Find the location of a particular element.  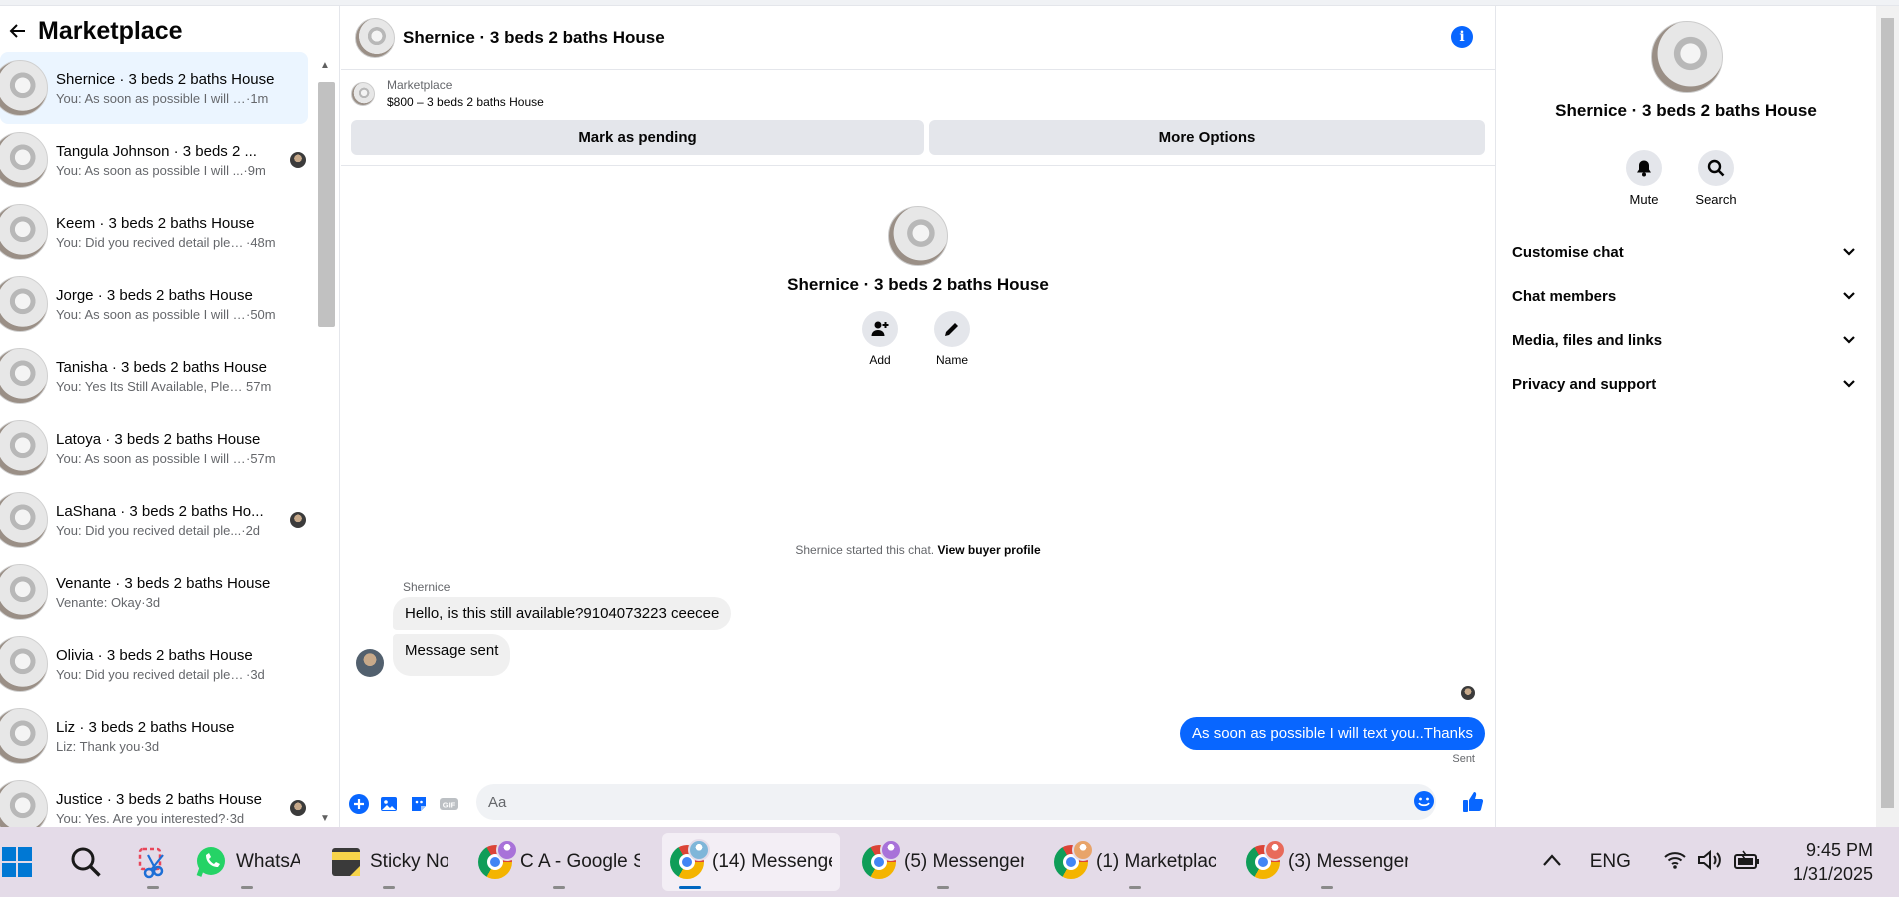

mute-button: Mute is located at coordinates (1644, 178).